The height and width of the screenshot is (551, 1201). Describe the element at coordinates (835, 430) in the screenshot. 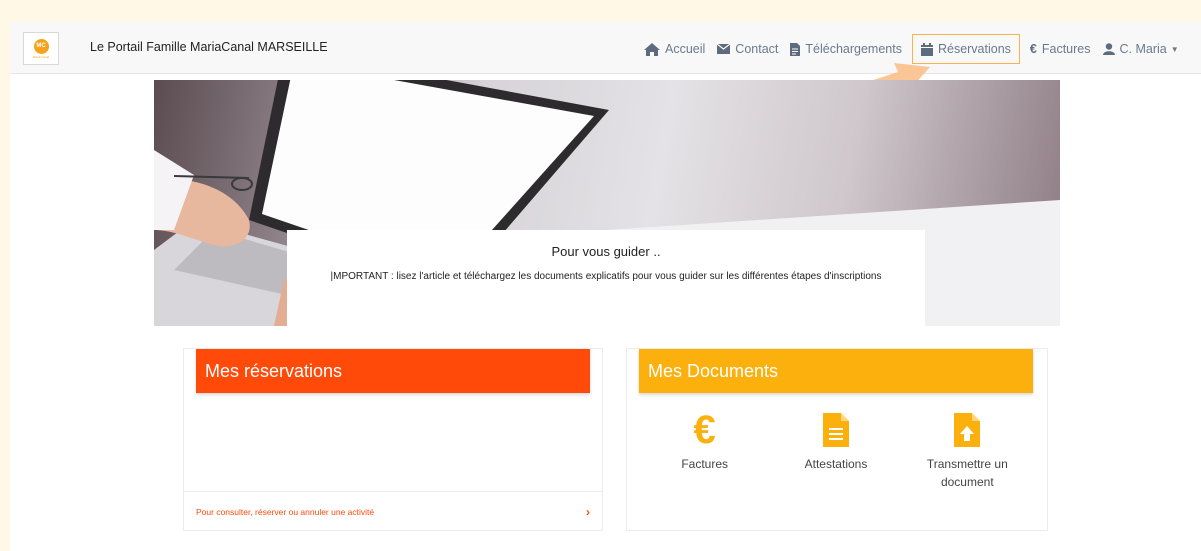

I see `file-text-icon` at that location.